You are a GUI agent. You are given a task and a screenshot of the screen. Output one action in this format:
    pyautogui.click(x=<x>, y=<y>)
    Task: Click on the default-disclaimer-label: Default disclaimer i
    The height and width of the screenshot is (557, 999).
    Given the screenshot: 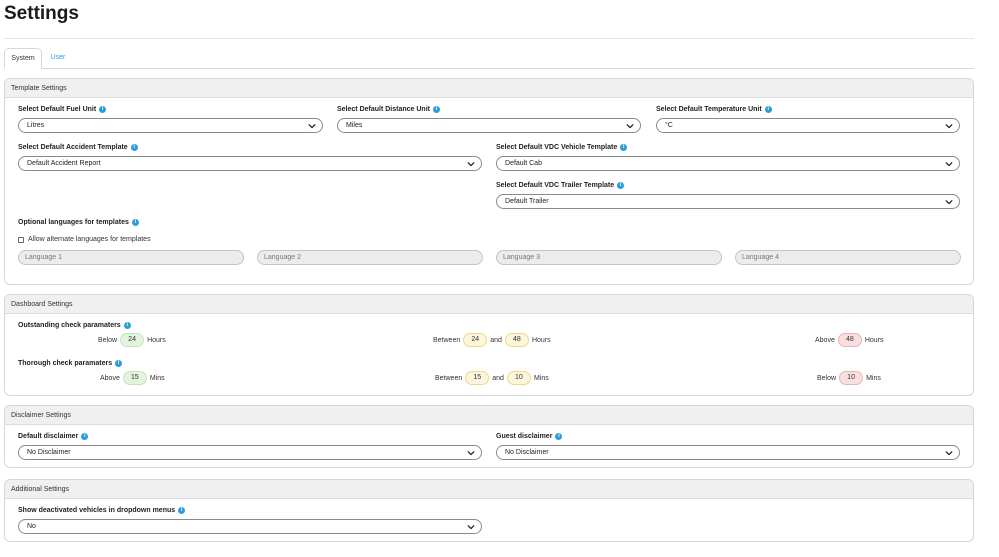 What is the action you would take?
    pyautogui.click(x=53, y=436)
    